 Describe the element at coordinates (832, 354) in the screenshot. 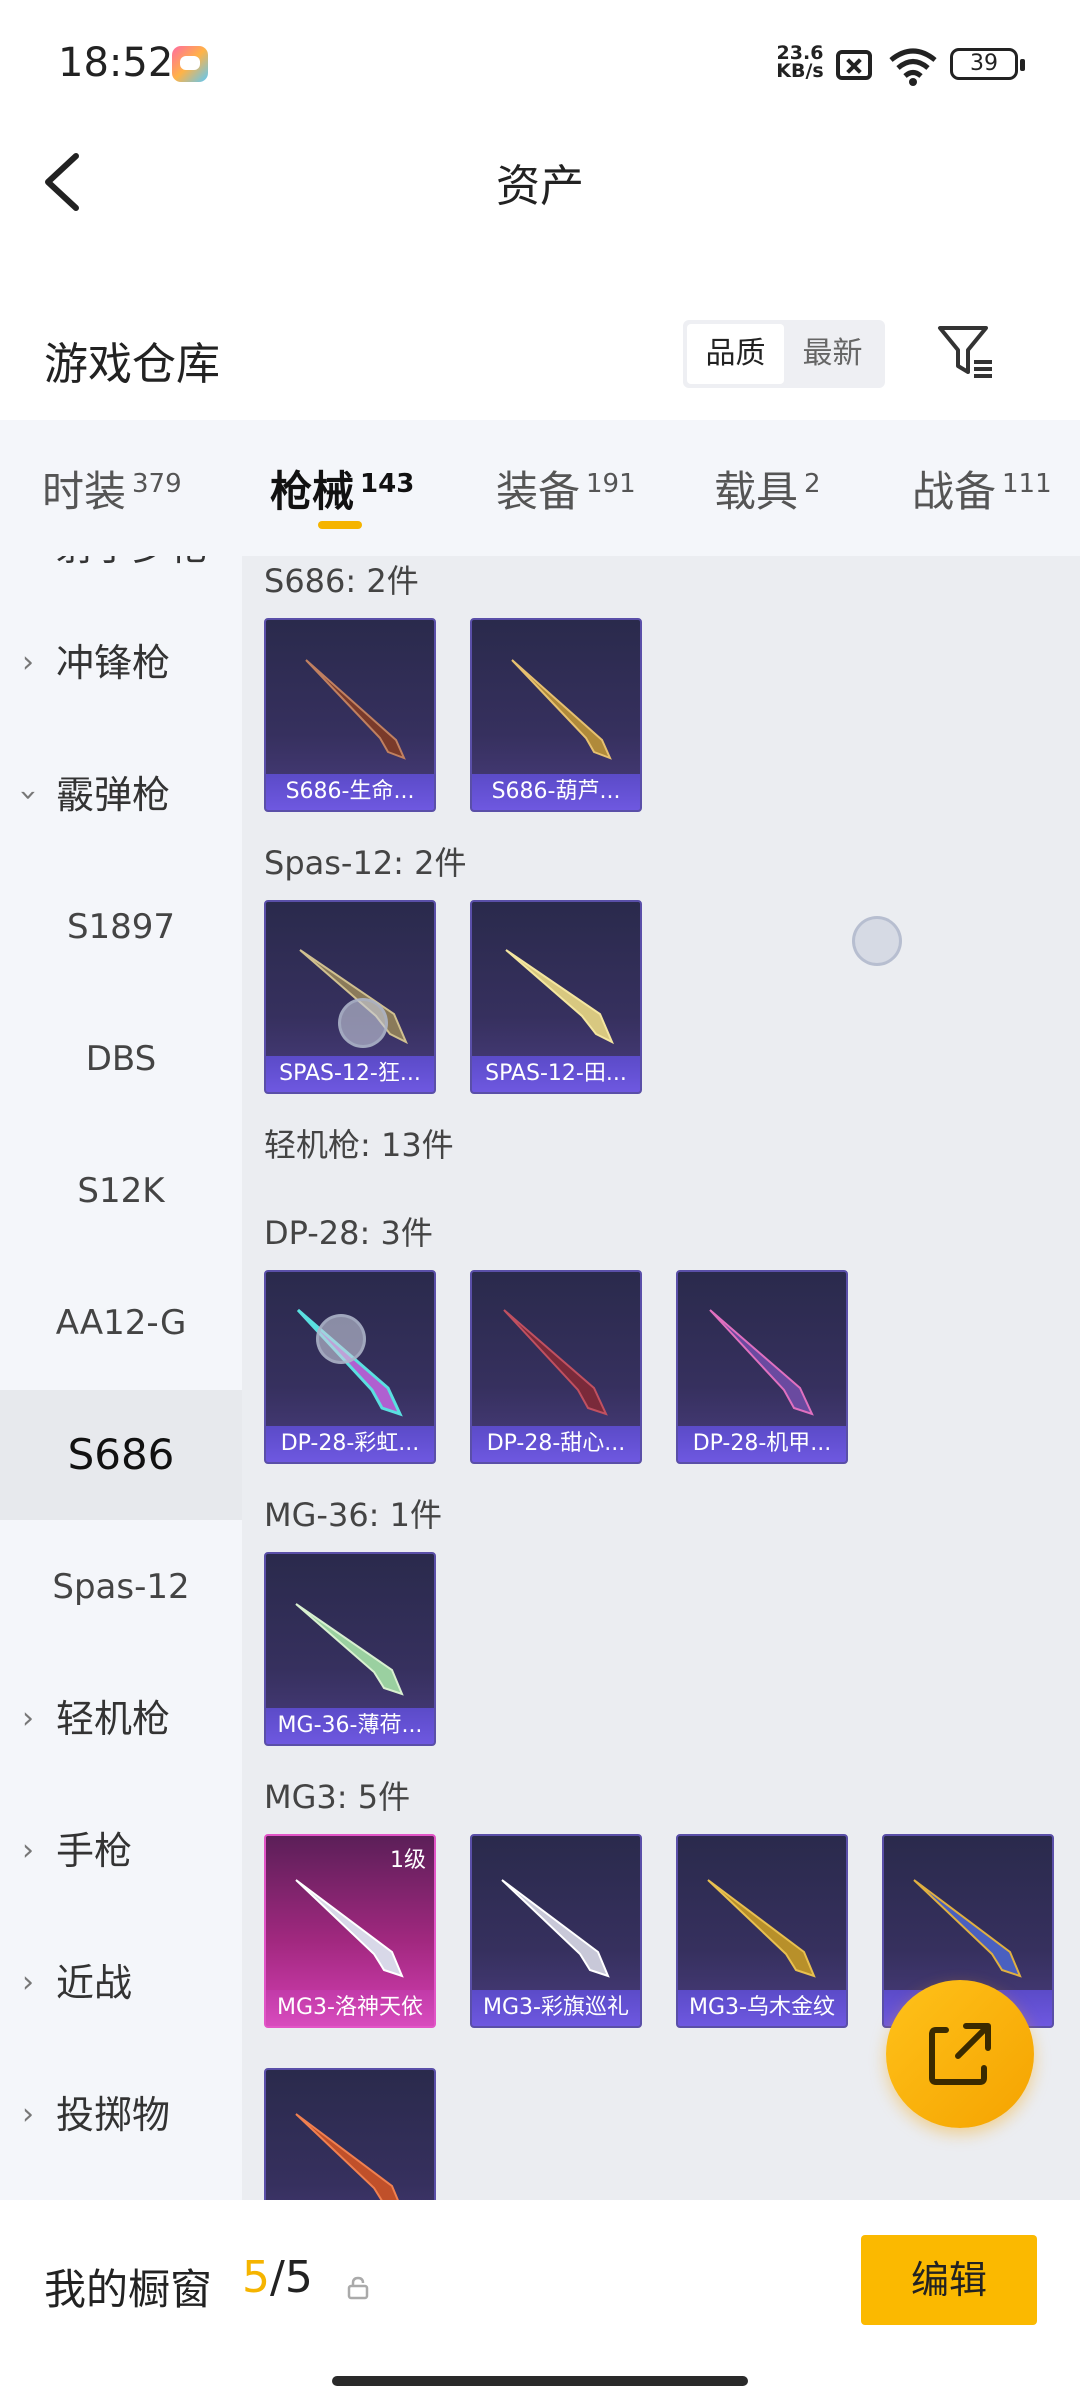

I see `sort-by-newest: 最新` at that location.